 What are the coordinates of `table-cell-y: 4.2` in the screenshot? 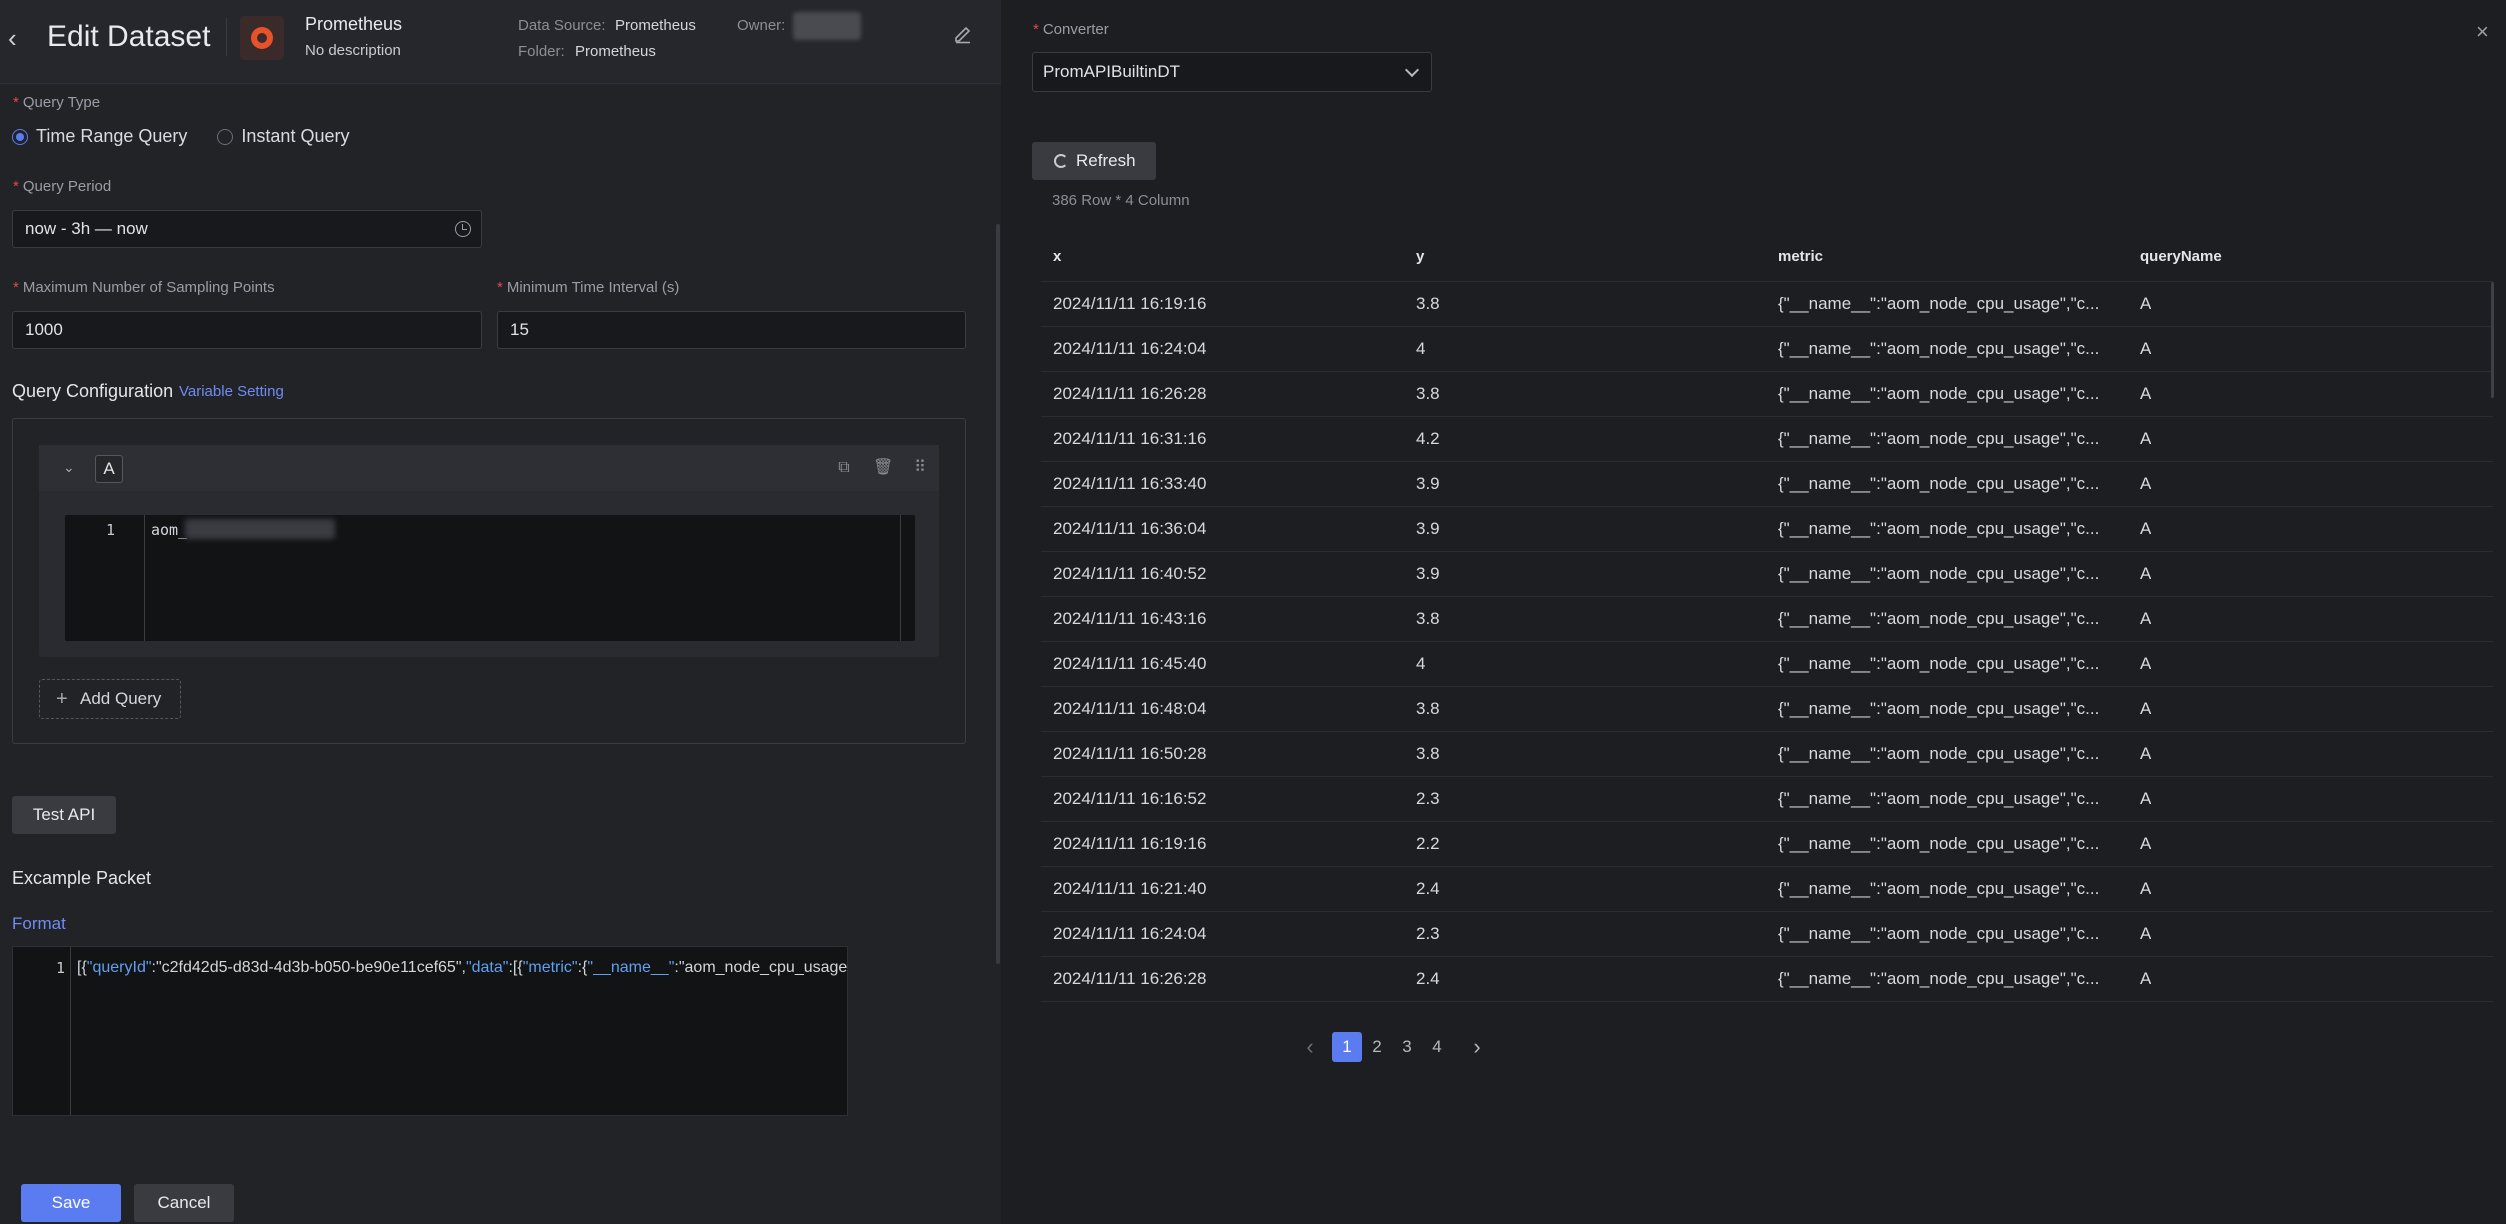 It's located at (1428, 438).